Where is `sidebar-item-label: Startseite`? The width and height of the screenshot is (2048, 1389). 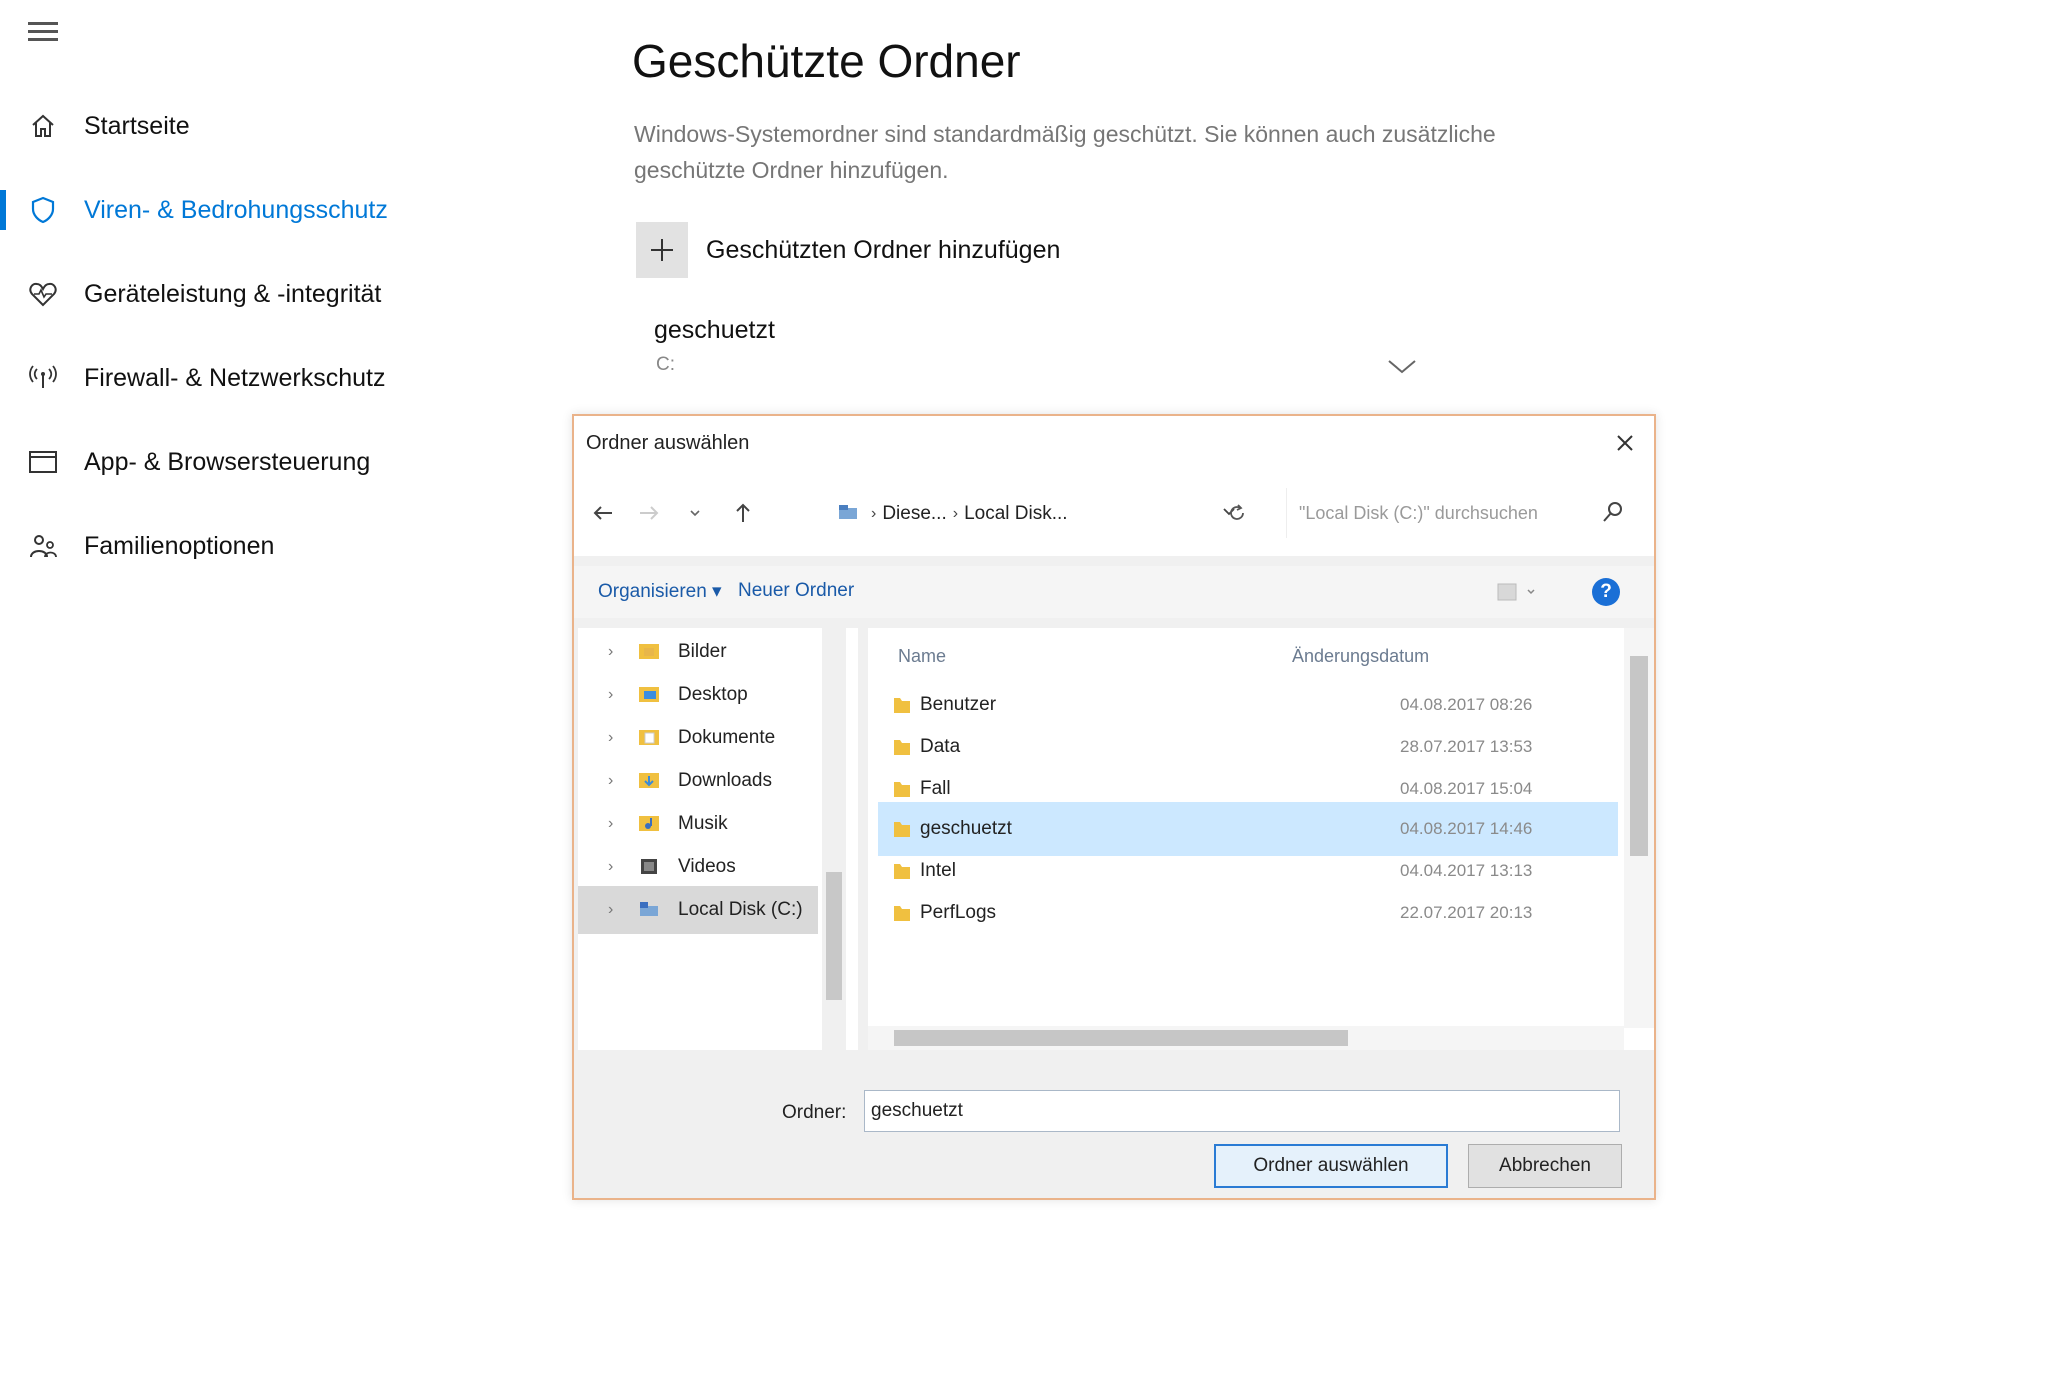
sidebar-item-label: Startseite is located at coordinates (137, 125).